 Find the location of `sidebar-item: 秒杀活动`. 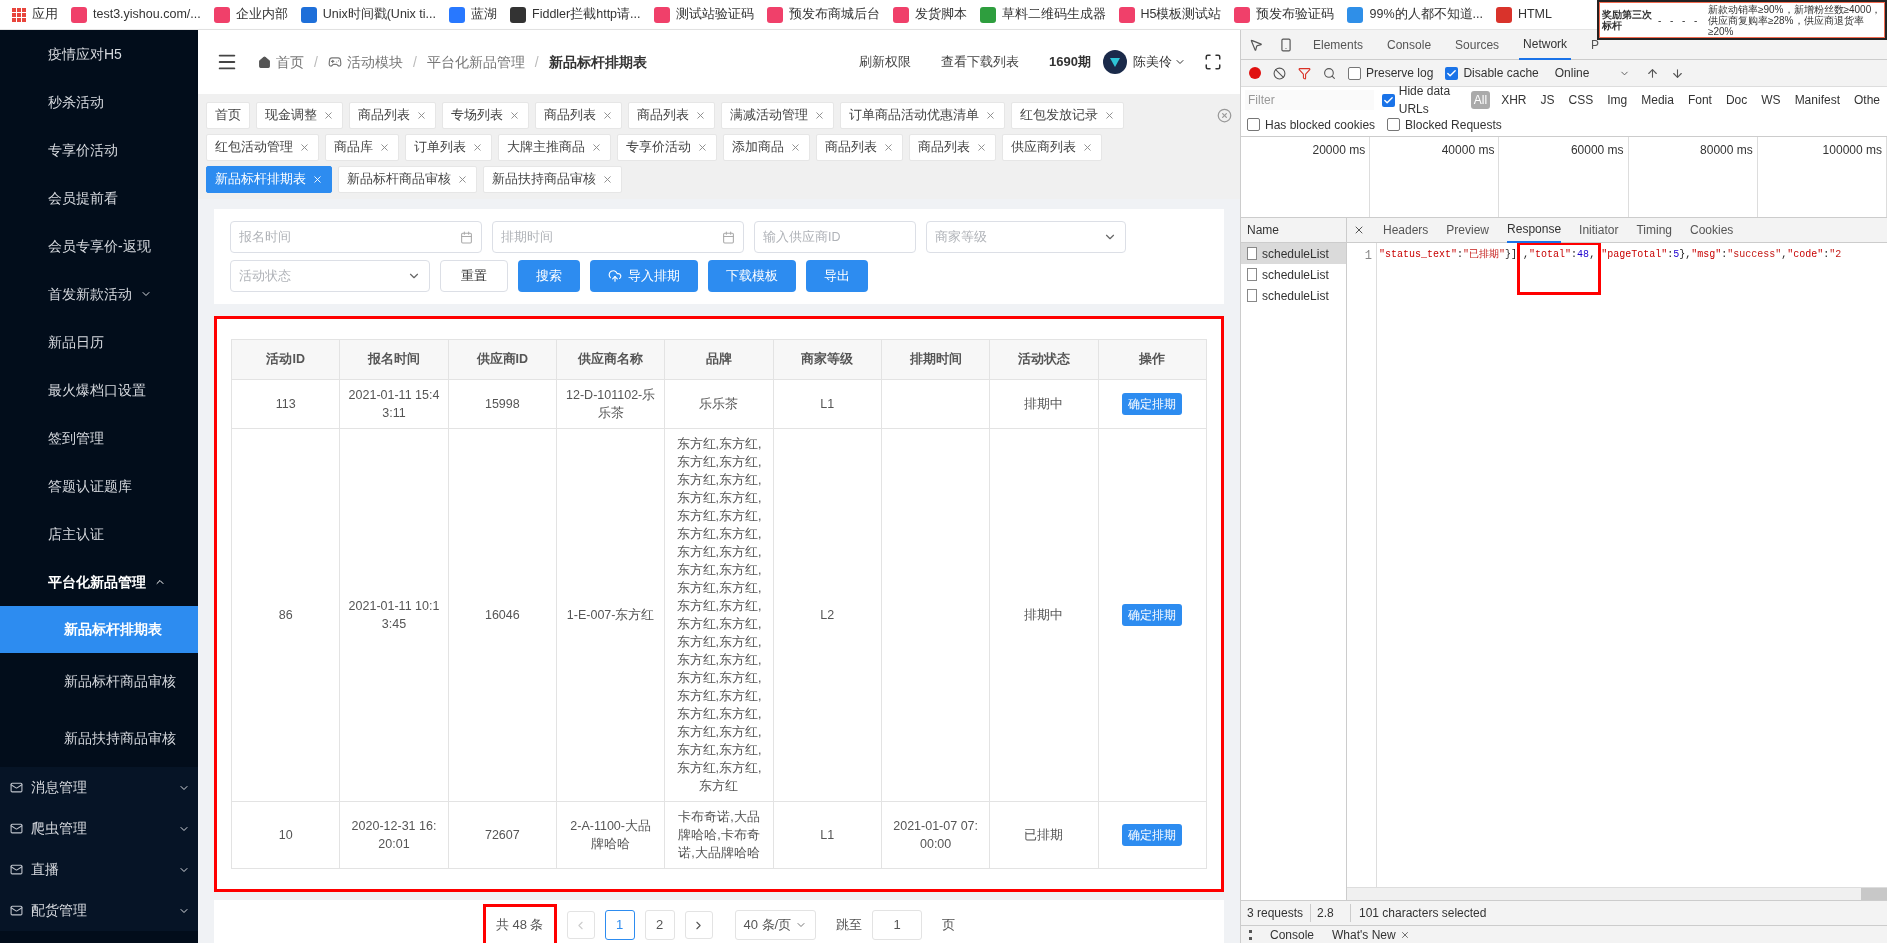

sidebar-item: 秒杀活动 is located at coordinates (99, 102).